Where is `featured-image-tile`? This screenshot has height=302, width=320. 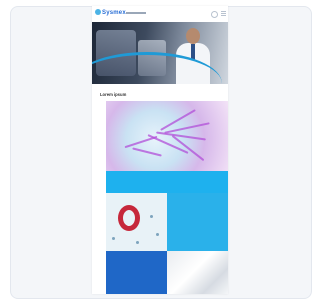 featured-image-tile is located at coordinates (167, 136).